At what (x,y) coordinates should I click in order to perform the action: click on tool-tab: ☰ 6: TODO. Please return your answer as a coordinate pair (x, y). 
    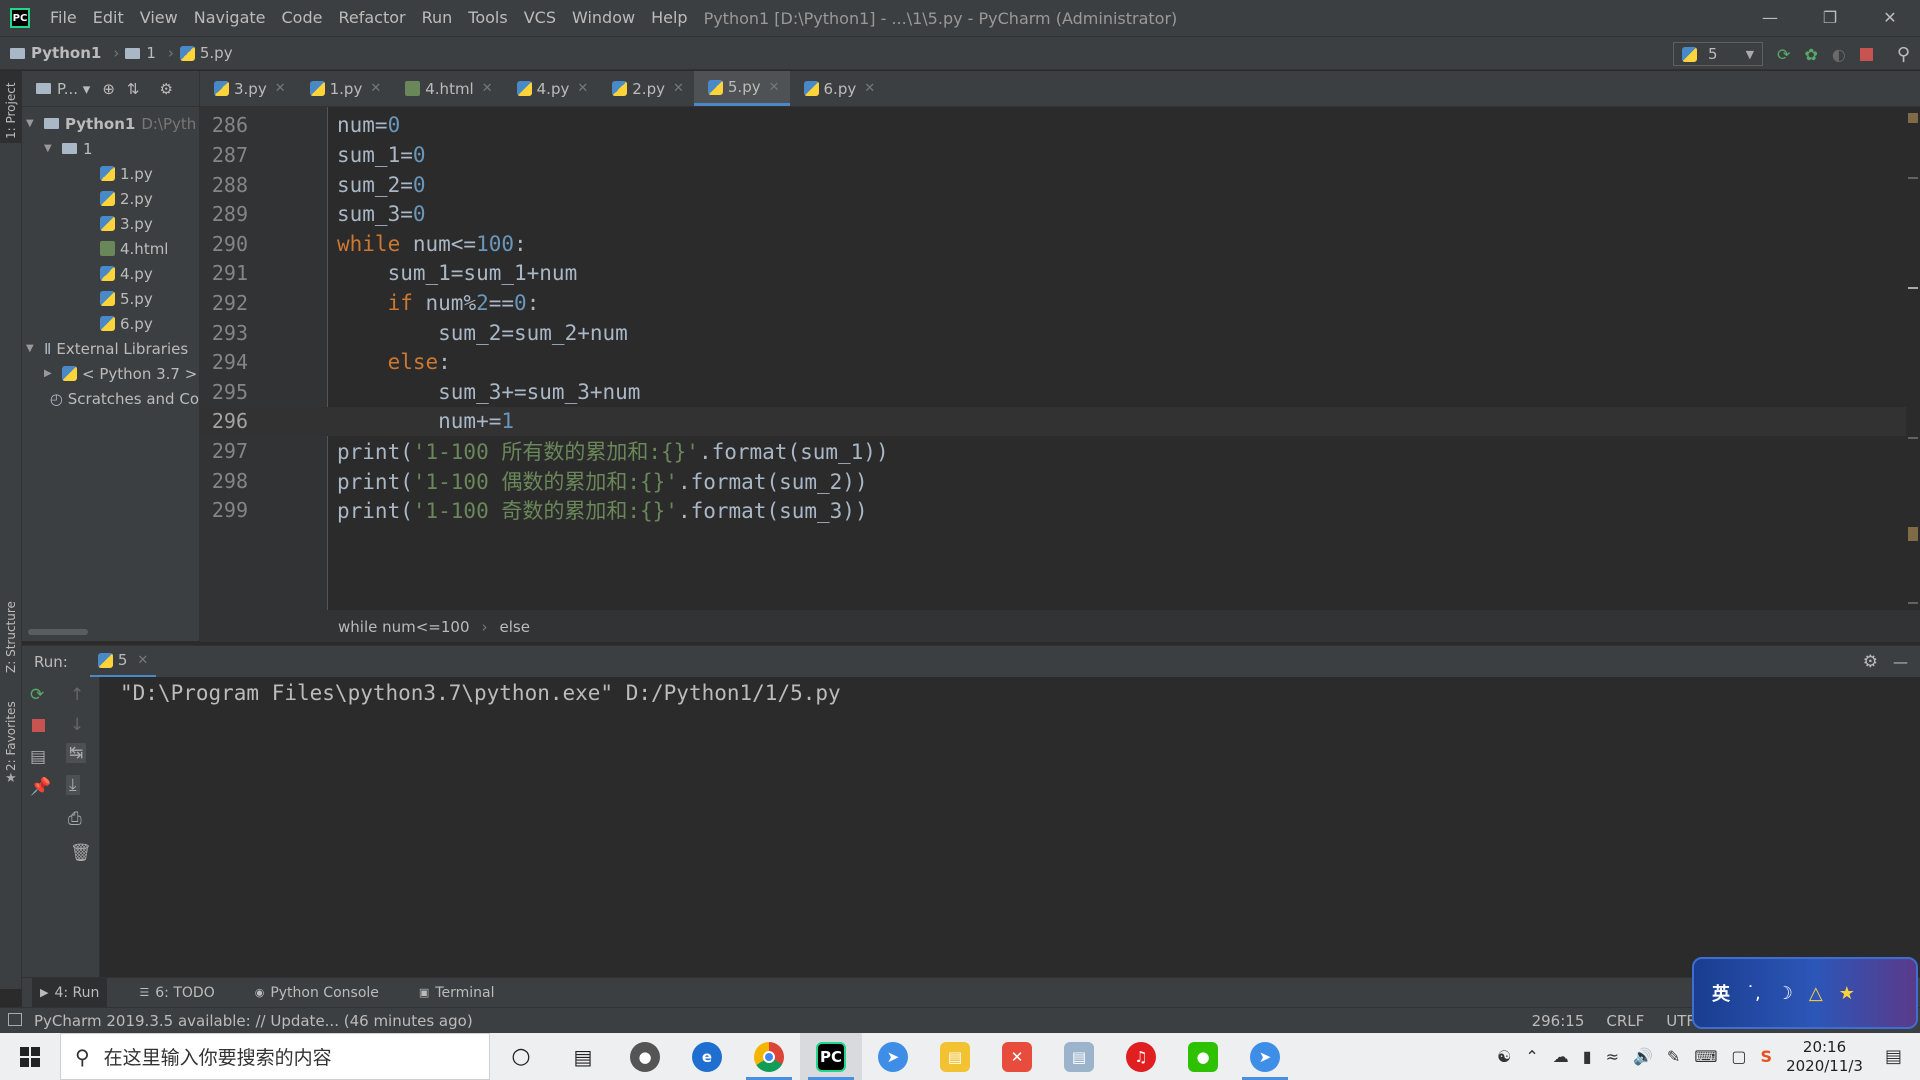
    Looking at the image, I should click on (176, 993).